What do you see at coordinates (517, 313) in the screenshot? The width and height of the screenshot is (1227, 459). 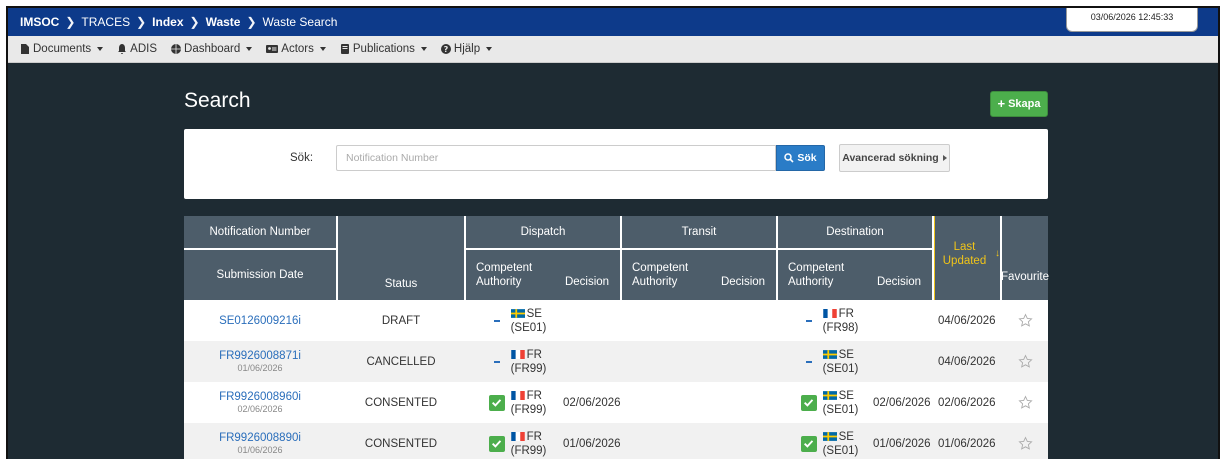 I see `flag-se-icon` at bounding box center [517, 313].